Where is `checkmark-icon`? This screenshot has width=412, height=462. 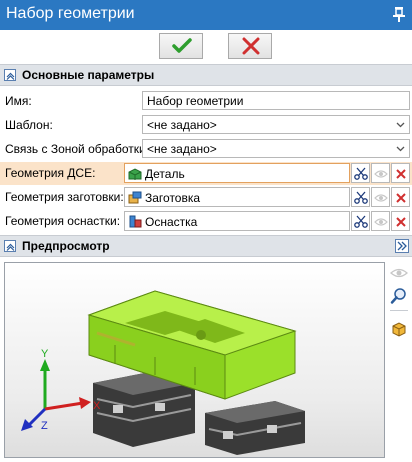 checkmark-icon is located at coordinates (182, 45).